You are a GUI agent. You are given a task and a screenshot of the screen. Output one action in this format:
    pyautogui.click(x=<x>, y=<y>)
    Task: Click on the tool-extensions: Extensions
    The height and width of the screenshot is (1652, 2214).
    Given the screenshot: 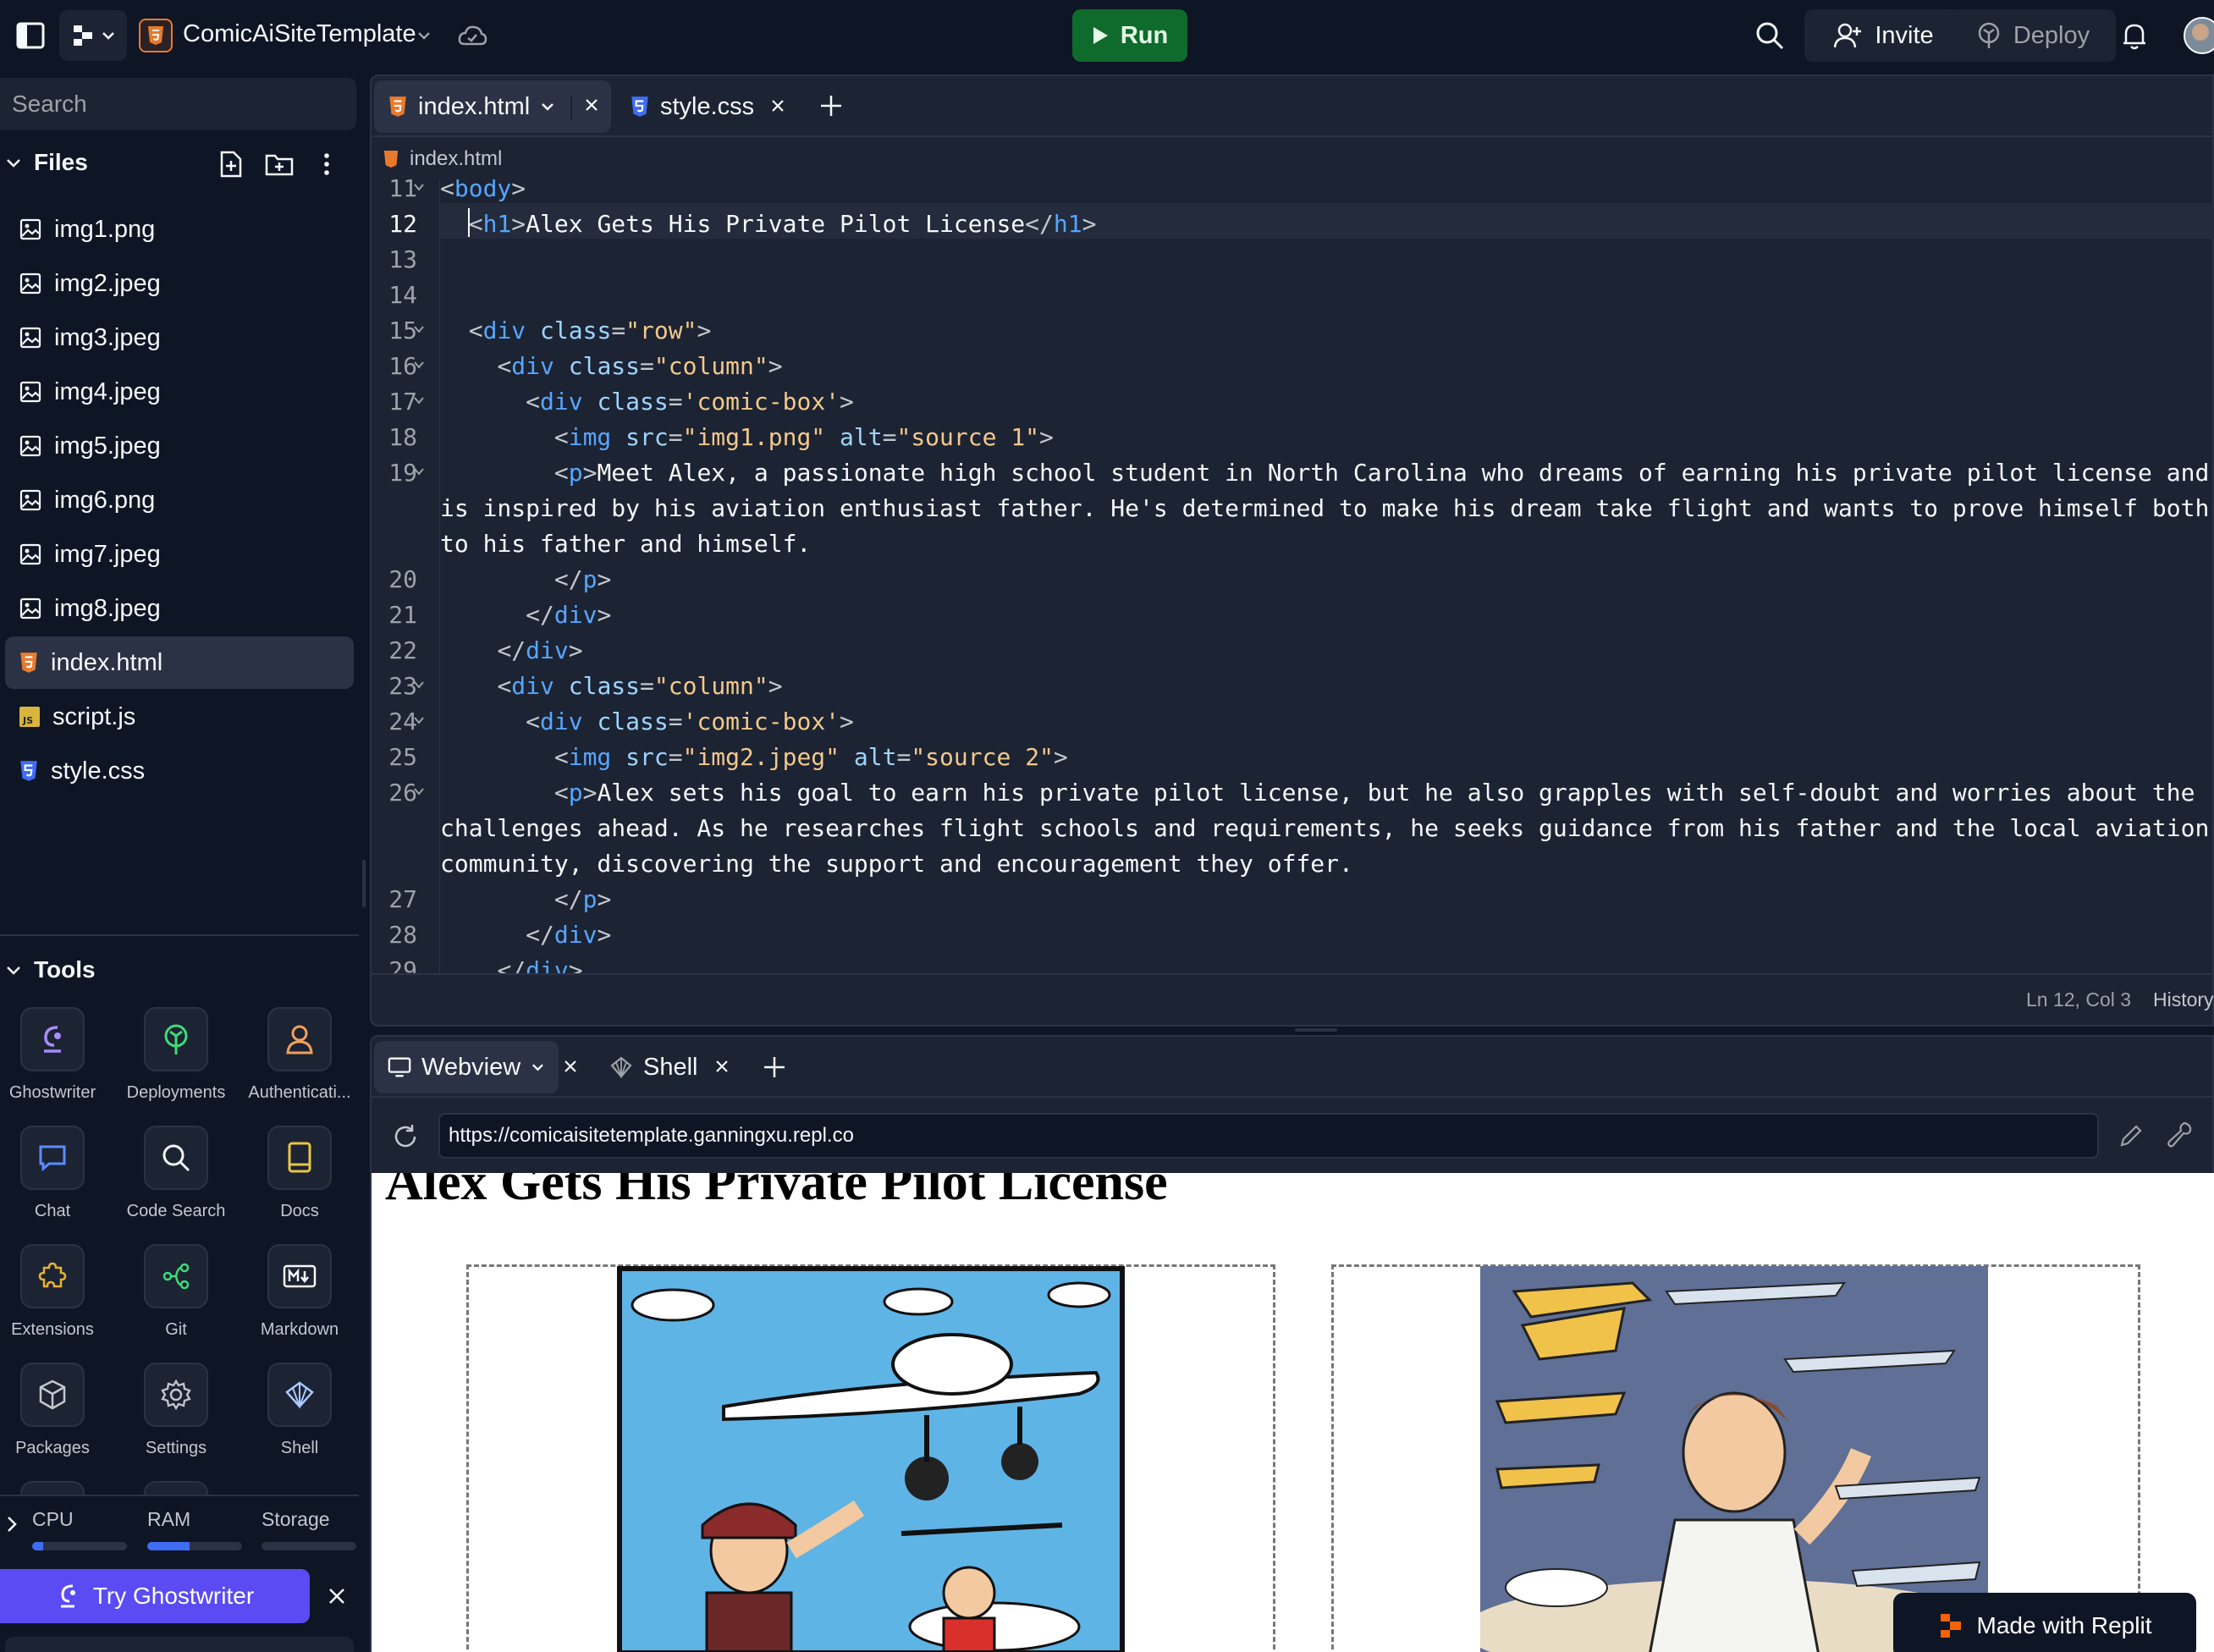 What is the action you would take?
    pyautogui.click(x=56, y=1292)
    